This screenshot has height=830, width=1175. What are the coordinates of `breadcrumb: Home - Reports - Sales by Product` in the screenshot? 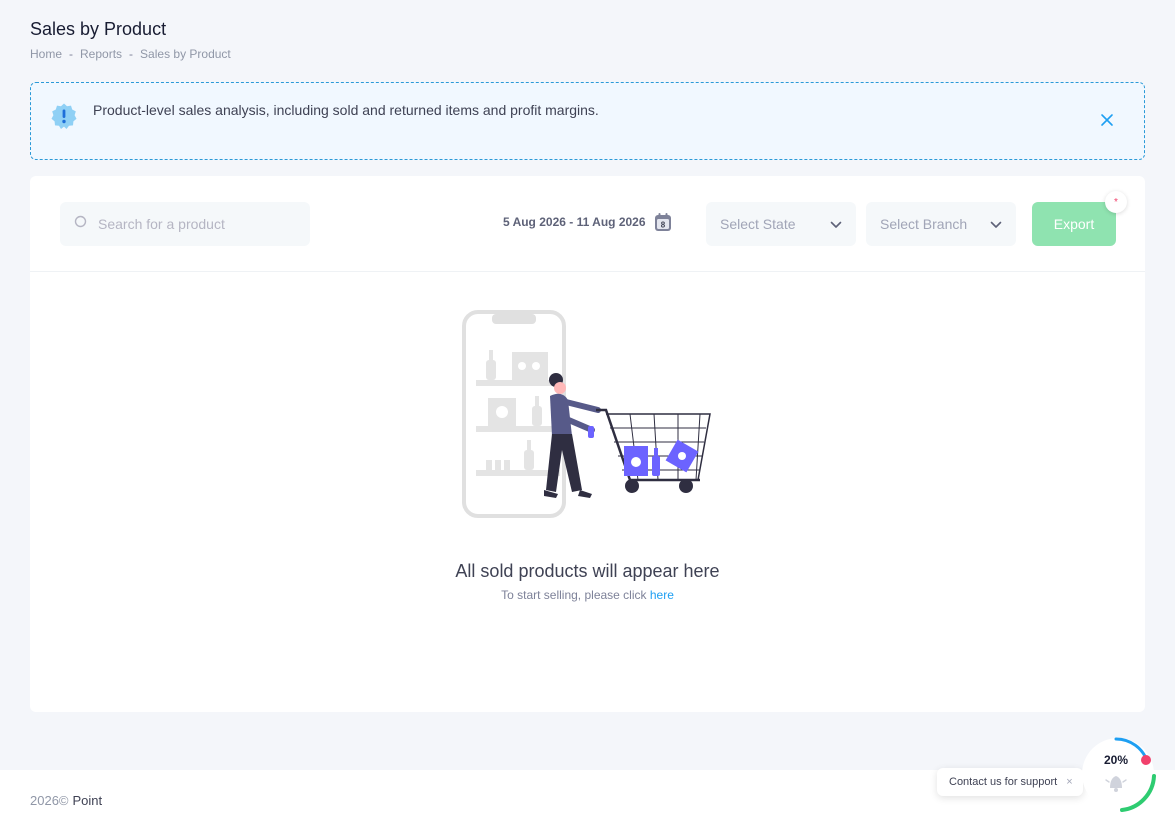 It's located at (130, 54).